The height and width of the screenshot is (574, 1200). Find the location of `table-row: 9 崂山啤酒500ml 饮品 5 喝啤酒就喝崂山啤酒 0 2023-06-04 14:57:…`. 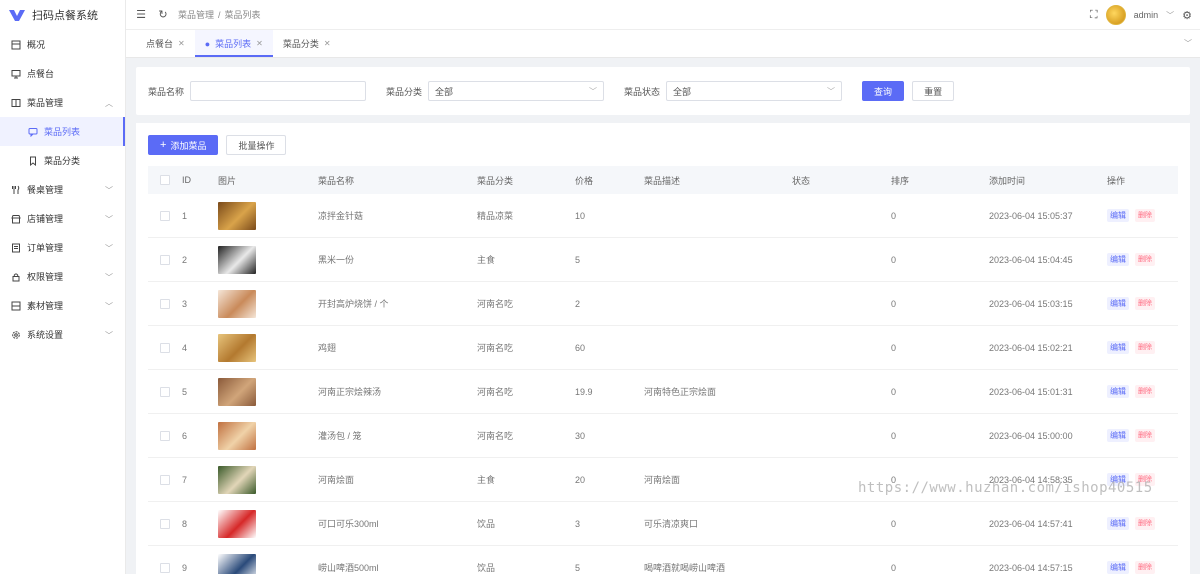

table-row: 9 崂山啤酒500ml 饮品 5 喝啤酒就喝崂山啤酒 0 2023-06-04 14:57:… is located at coordinates (663, 560).